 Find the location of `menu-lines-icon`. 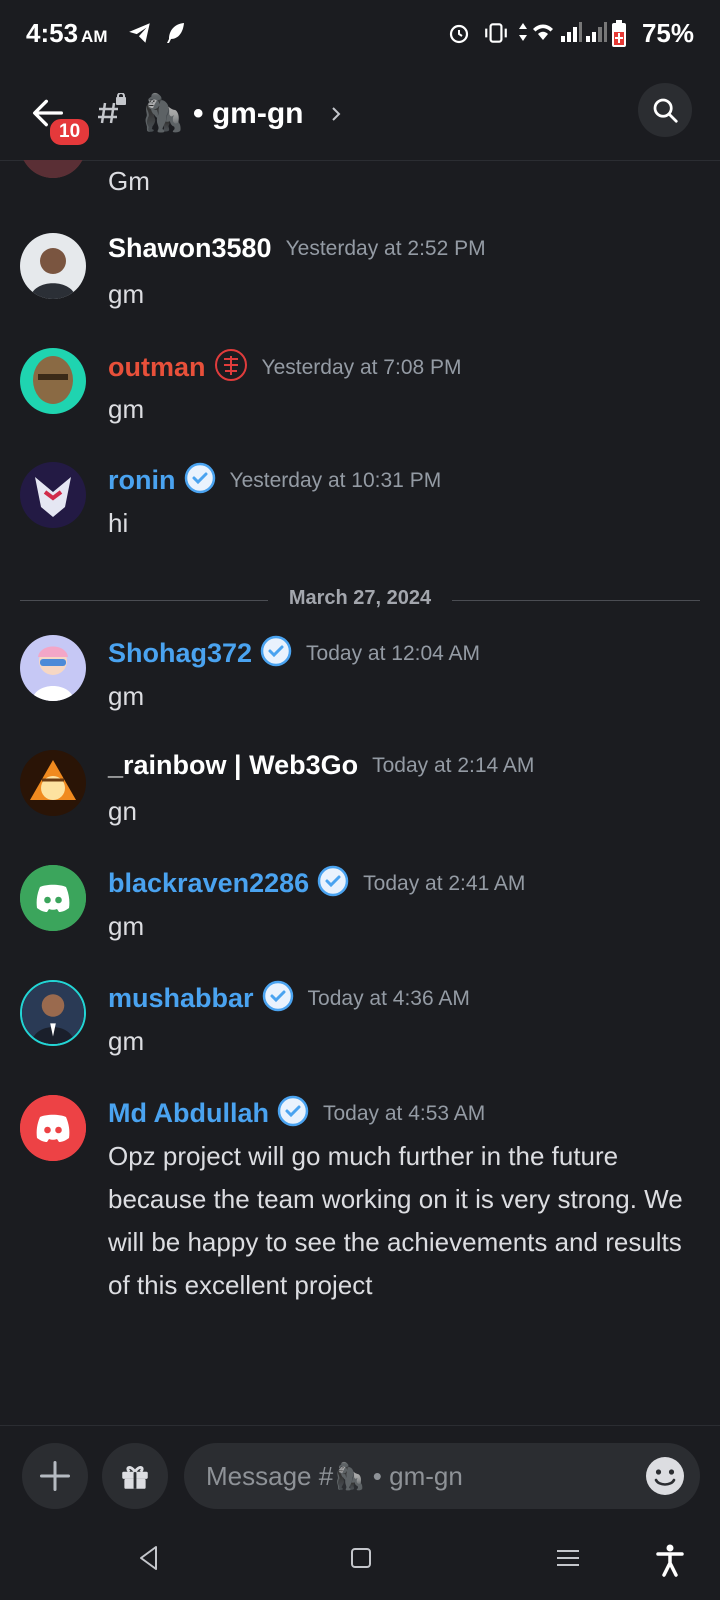

menu-lines-icon is located at coordinates (568, 1558).